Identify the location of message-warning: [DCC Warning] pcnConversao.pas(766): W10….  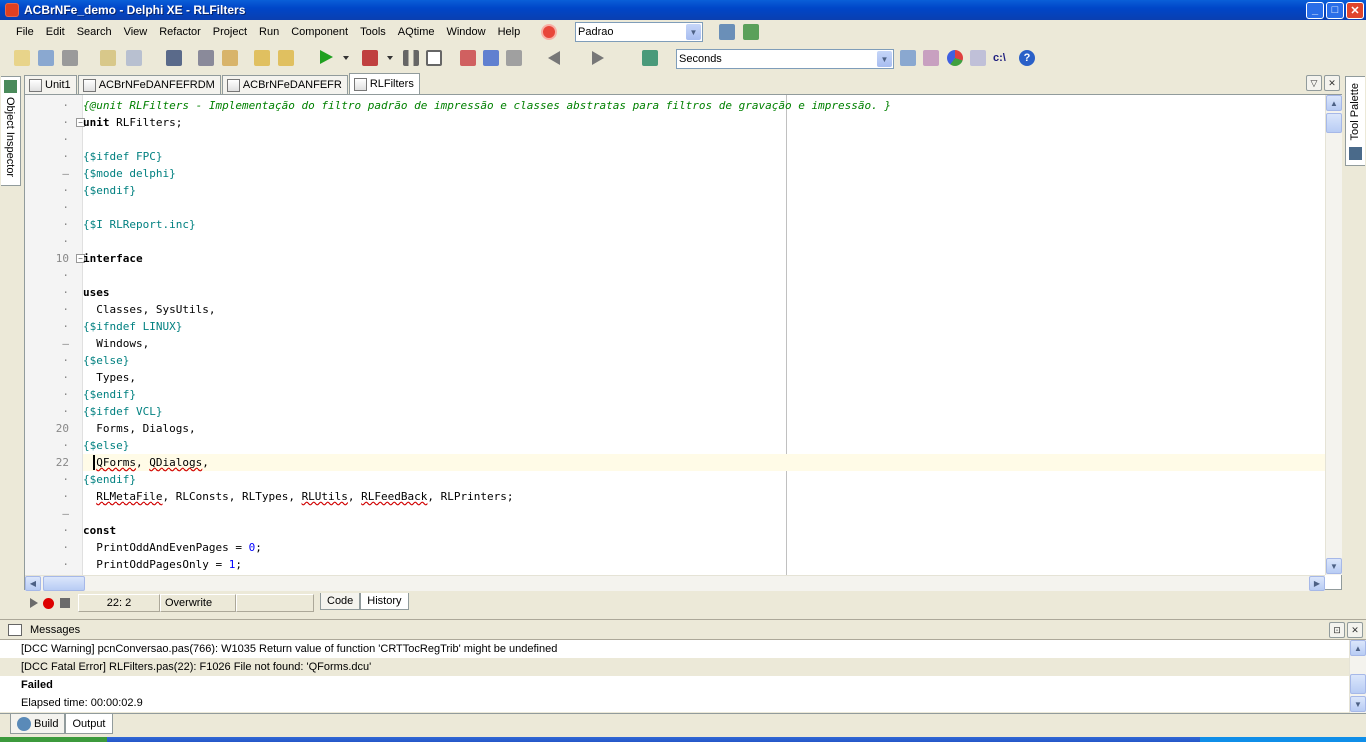
(681, 649).